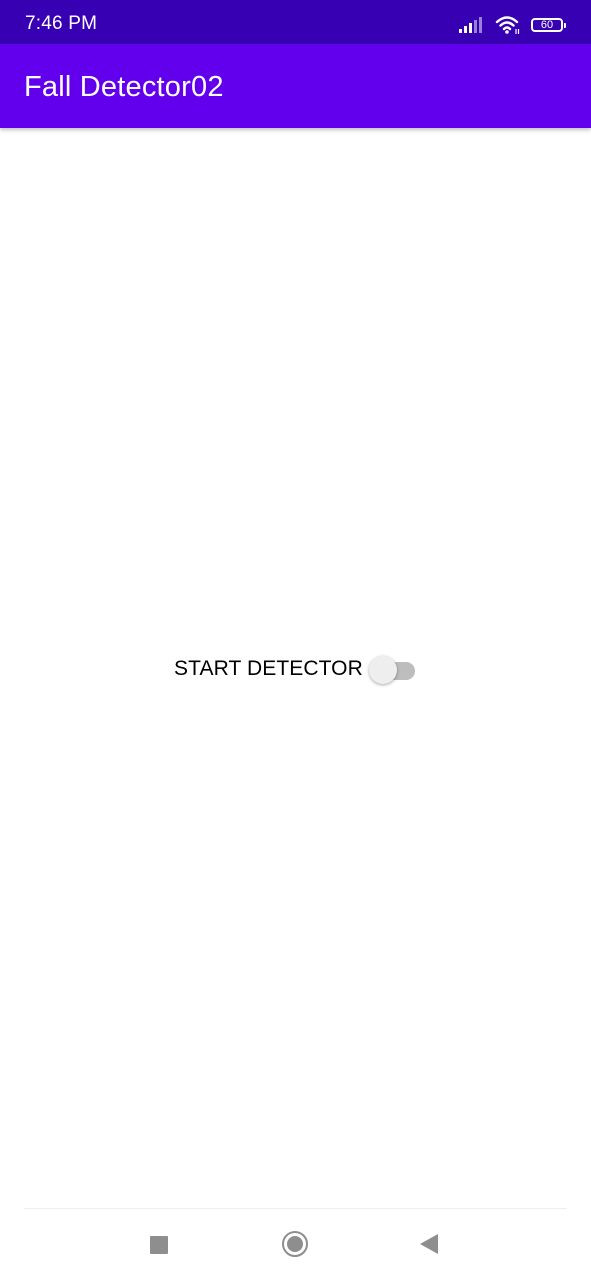  I want to click on recents-icon, so click(159, 1245).